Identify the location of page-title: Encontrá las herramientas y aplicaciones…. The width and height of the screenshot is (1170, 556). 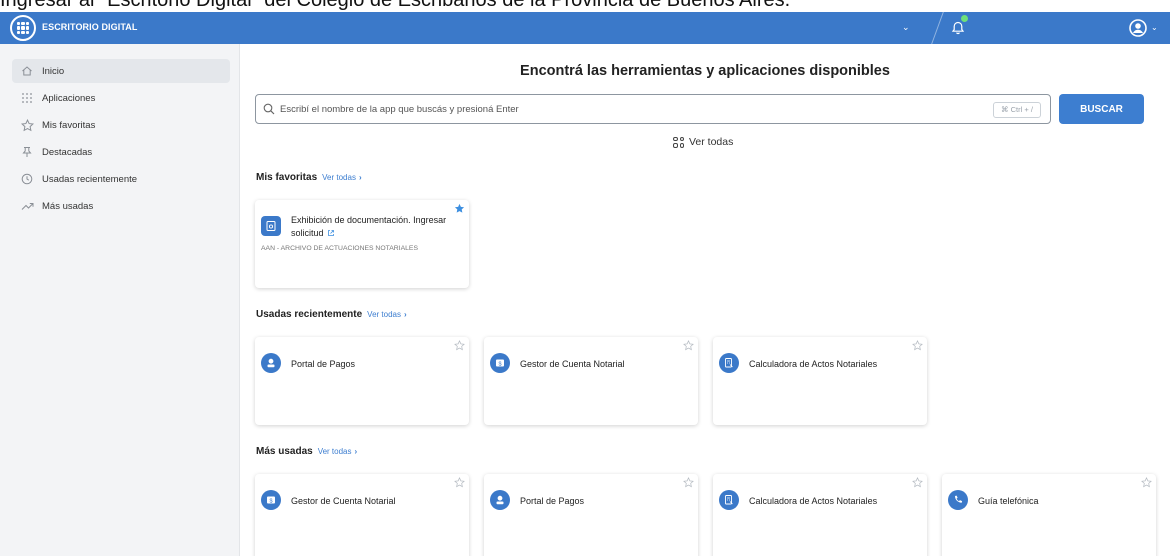
(705, 71).